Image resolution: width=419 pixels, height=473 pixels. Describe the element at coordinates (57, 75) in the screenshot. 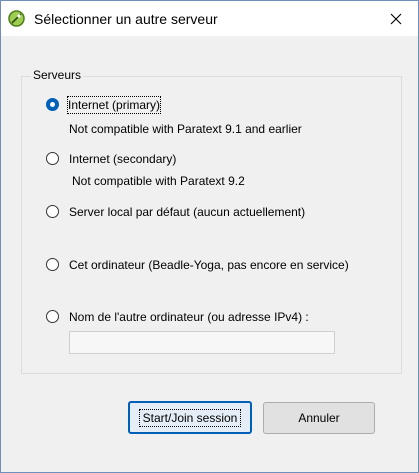

I see `servers-group-label: Serveurs` at that location.